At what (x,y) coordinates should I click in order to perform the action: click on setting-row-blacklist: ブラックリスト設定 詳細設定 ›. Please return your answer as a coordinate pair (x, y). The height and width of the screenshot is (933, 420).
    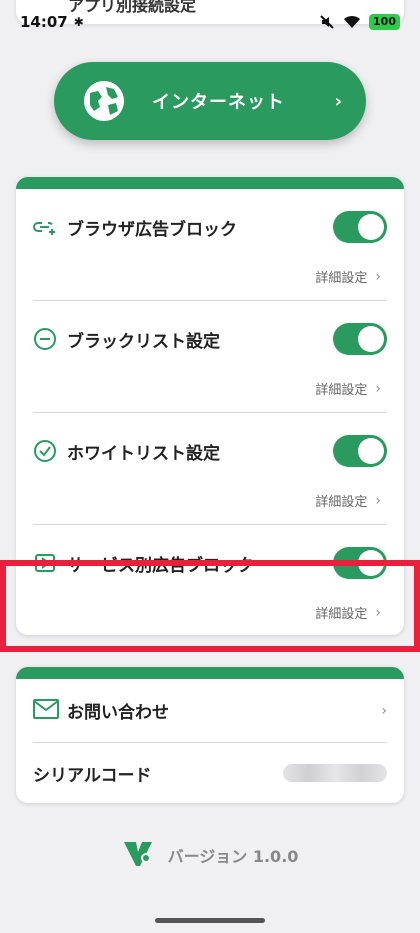
    Looking at the image, I should click on (210, 357).